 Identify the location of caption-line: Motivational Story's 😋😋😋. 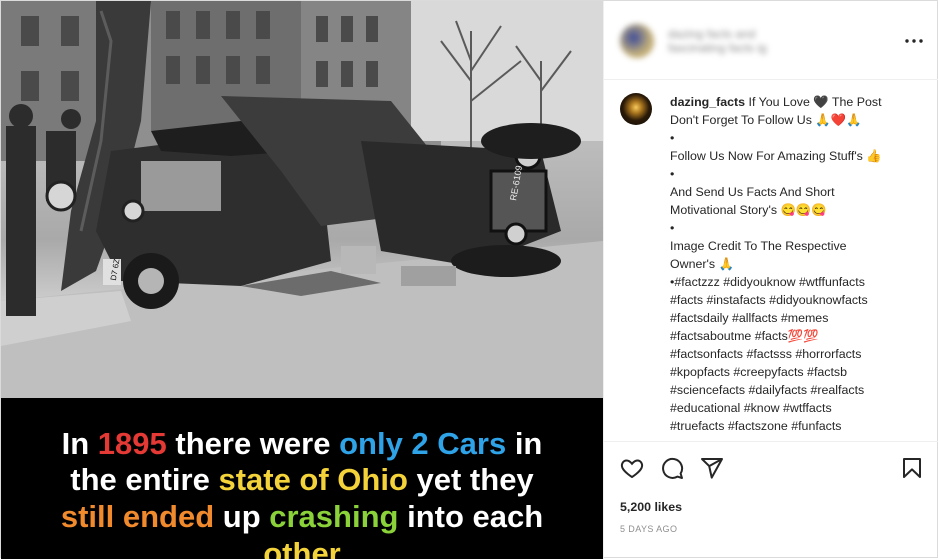
(748, 210).